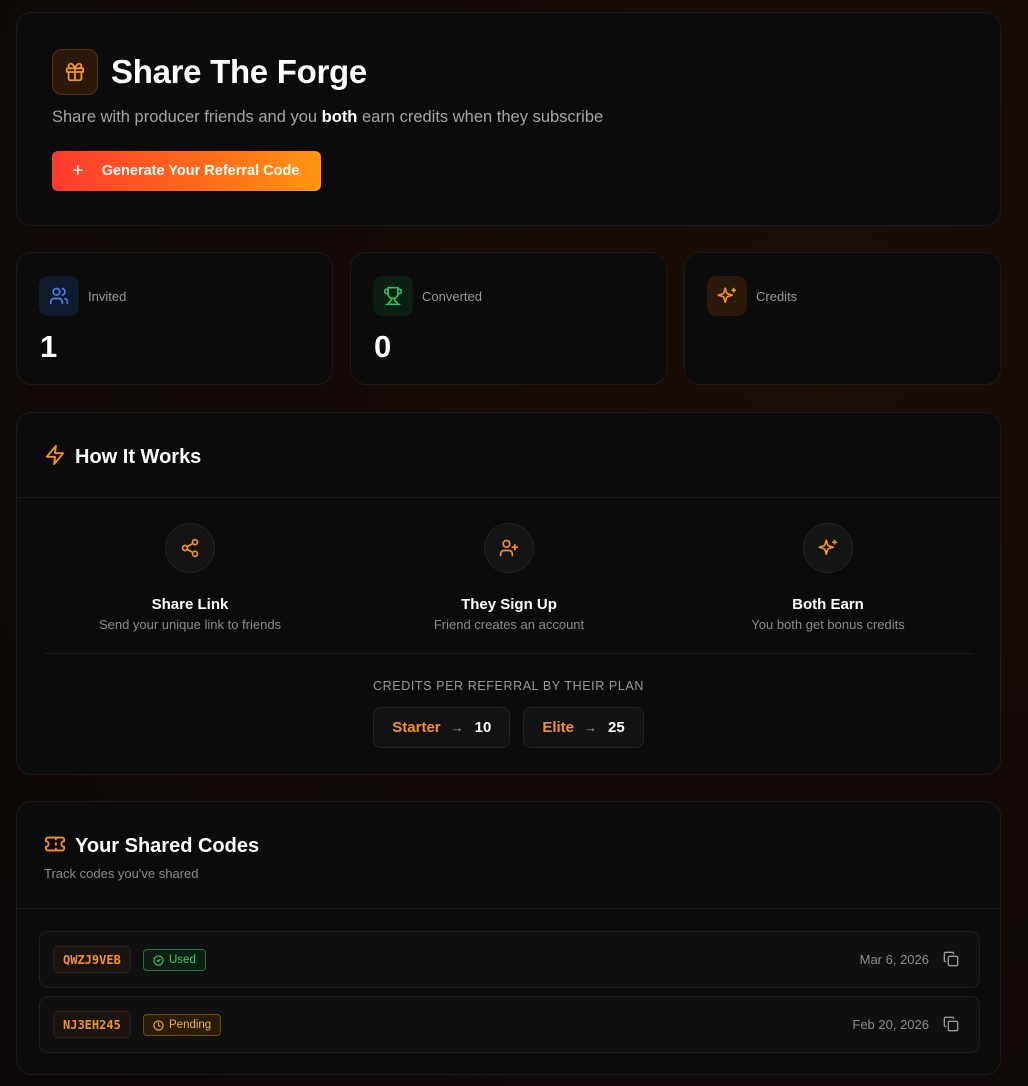 The image size is (1028, 1086). Describe the element at coordinates (158, 1025) in the screenshot. I see `clock-icon` at that location.